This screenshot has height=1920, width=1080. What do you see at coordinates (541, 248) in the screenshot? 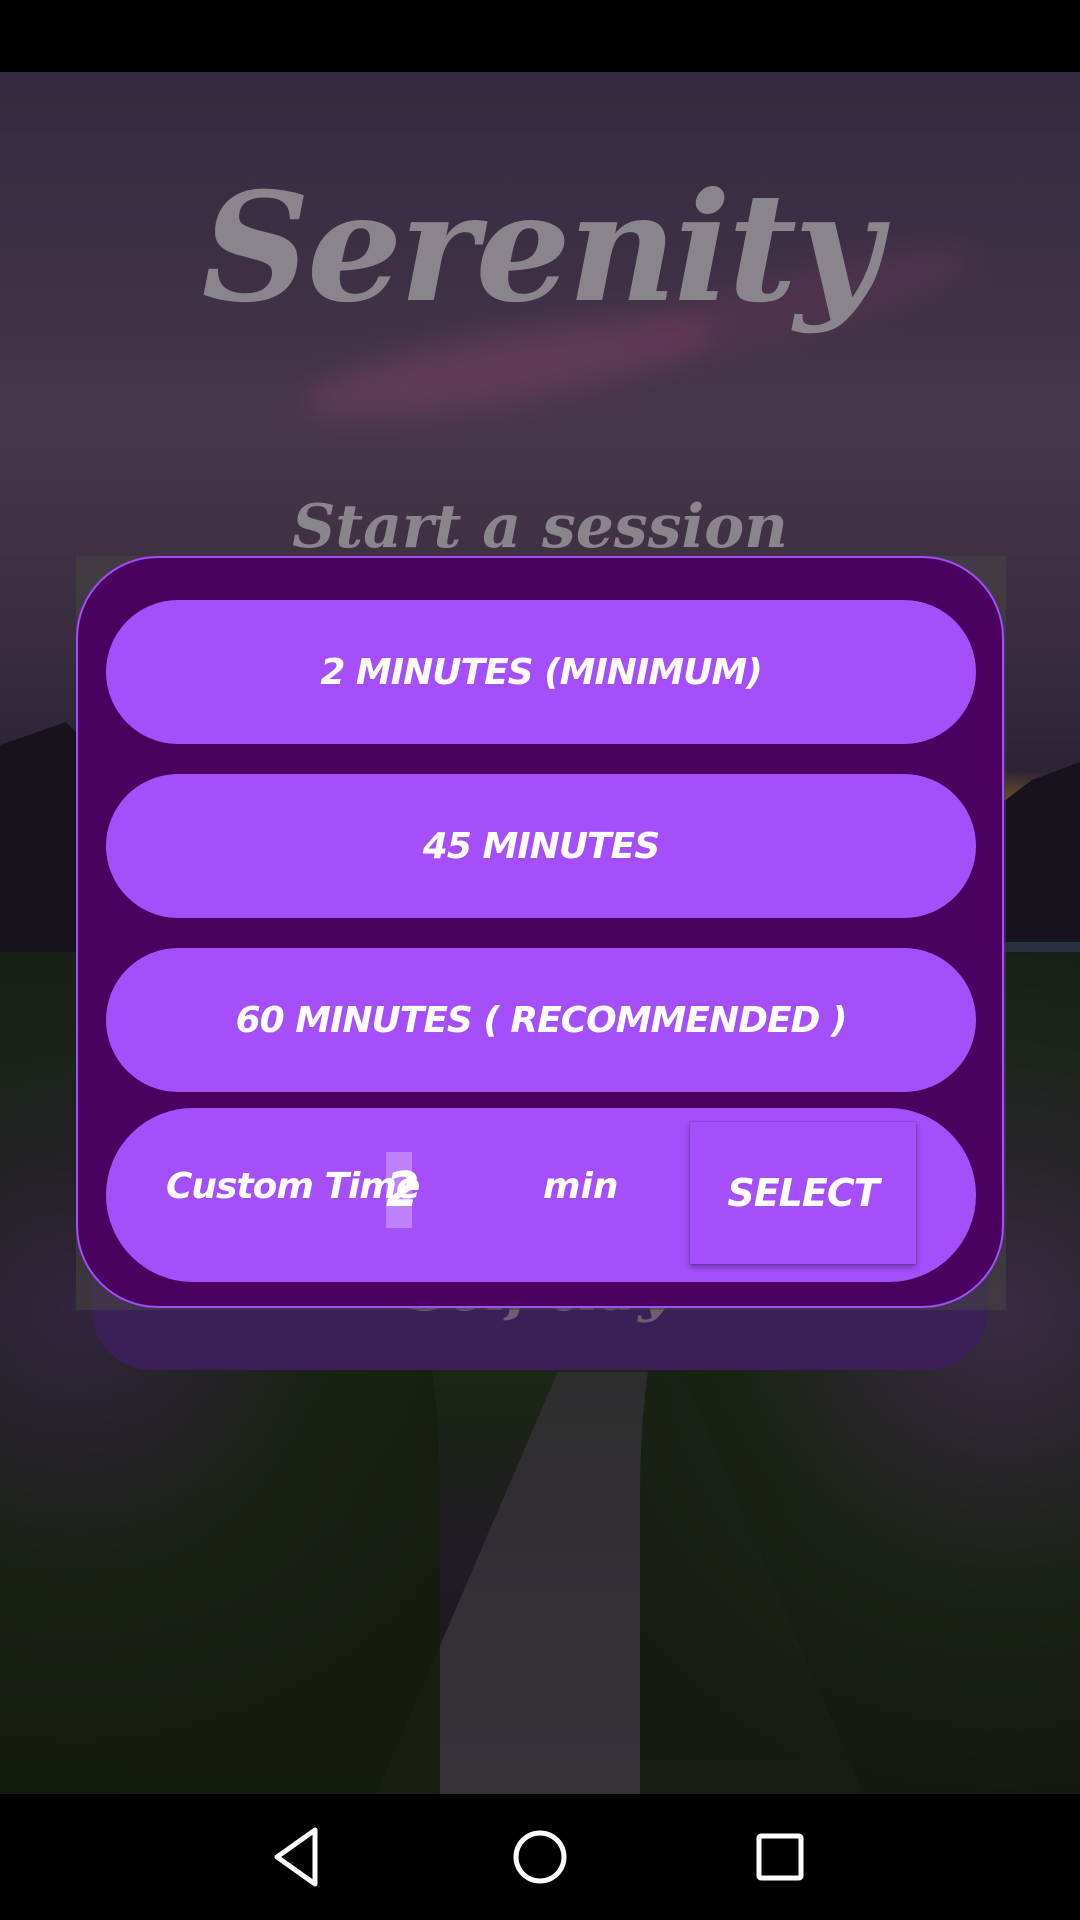
I see `app-title: Serenity` at bounding box center [541, 248].